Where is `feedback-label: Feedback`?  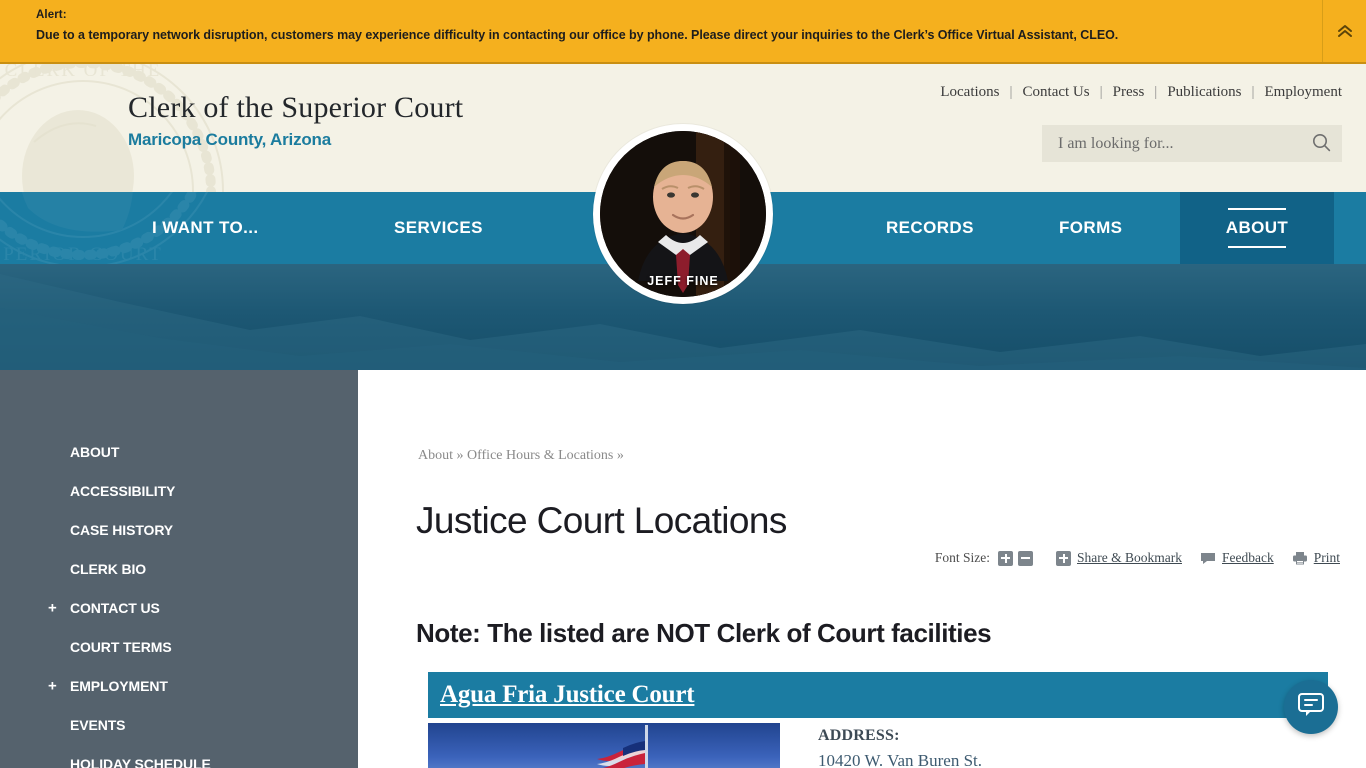 feedback-label: Feedback is located at coordinates (1248, 558).